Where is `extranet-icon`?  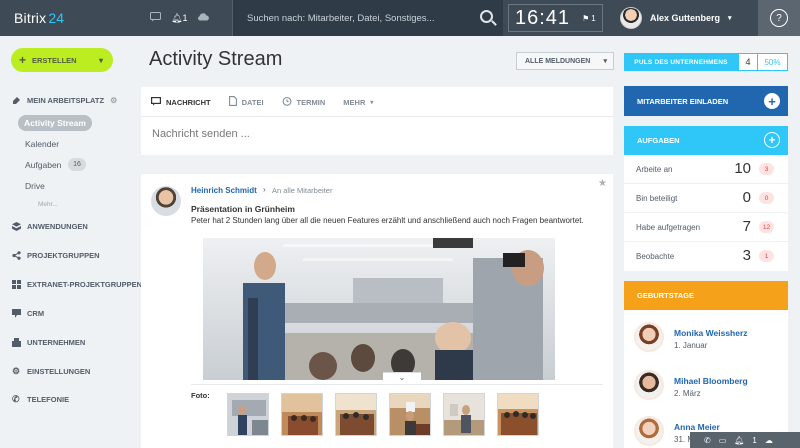
extranet-icon is located at coordinates (16, 284).